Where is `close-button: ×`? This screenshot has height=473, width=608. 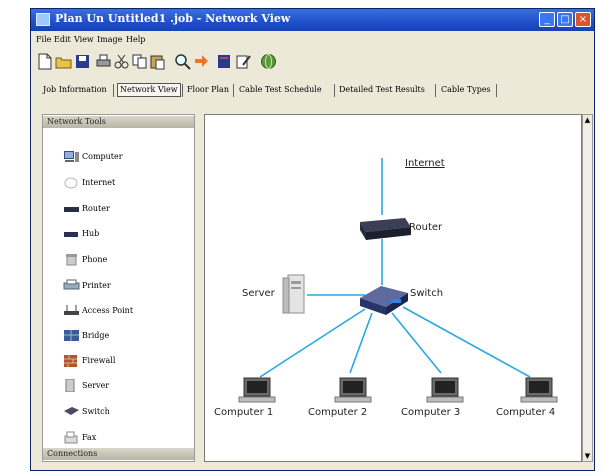
close-button: × is located at coordinates (583, 19).